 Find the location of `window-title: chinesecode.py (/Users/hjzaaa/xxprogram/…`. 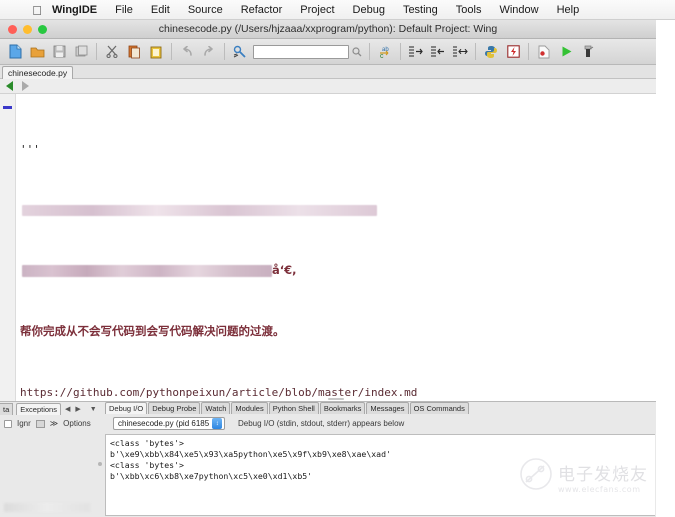

window-title: chinesecode.py (/Users/hjzaaa/xxprogram/… is located at coordinates (328, 29).